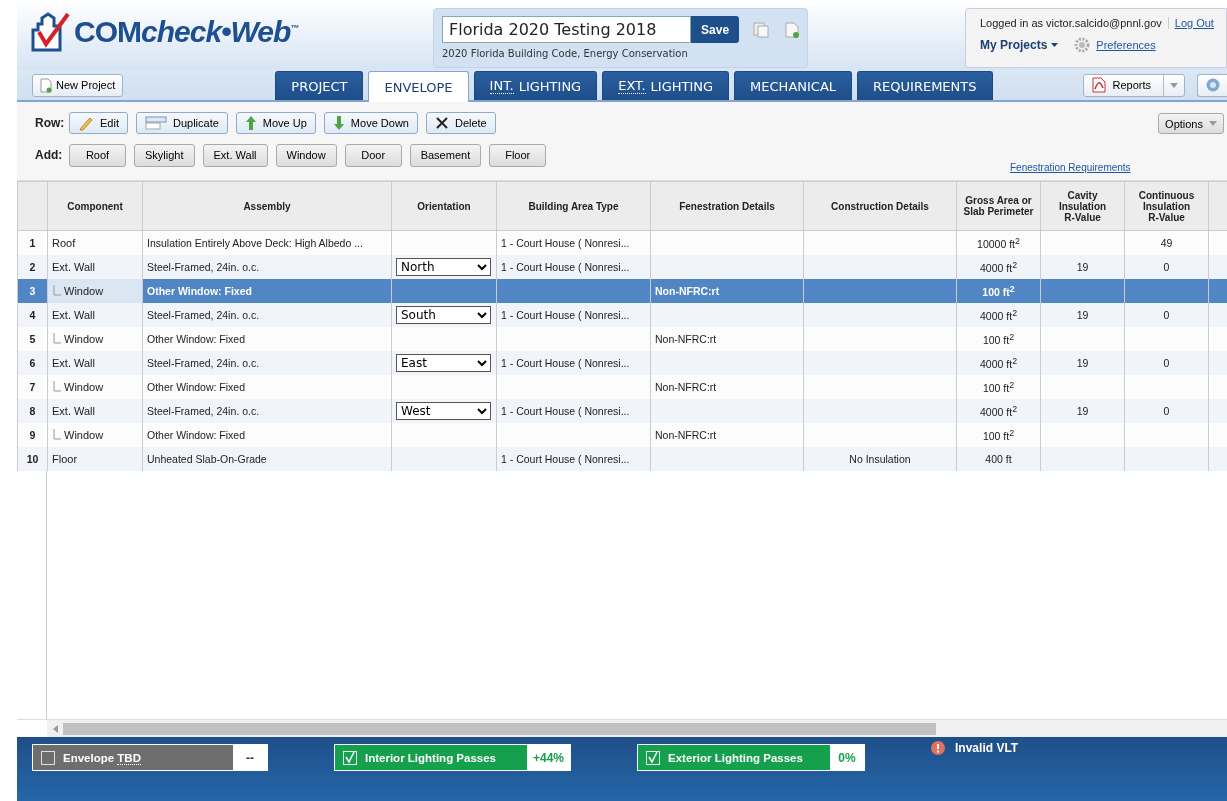 This screenshot has width=1227, height=801. Describe the element at coordinates (164, 155) in the screenshot. I see `add-component-button: Skylight` at that location.